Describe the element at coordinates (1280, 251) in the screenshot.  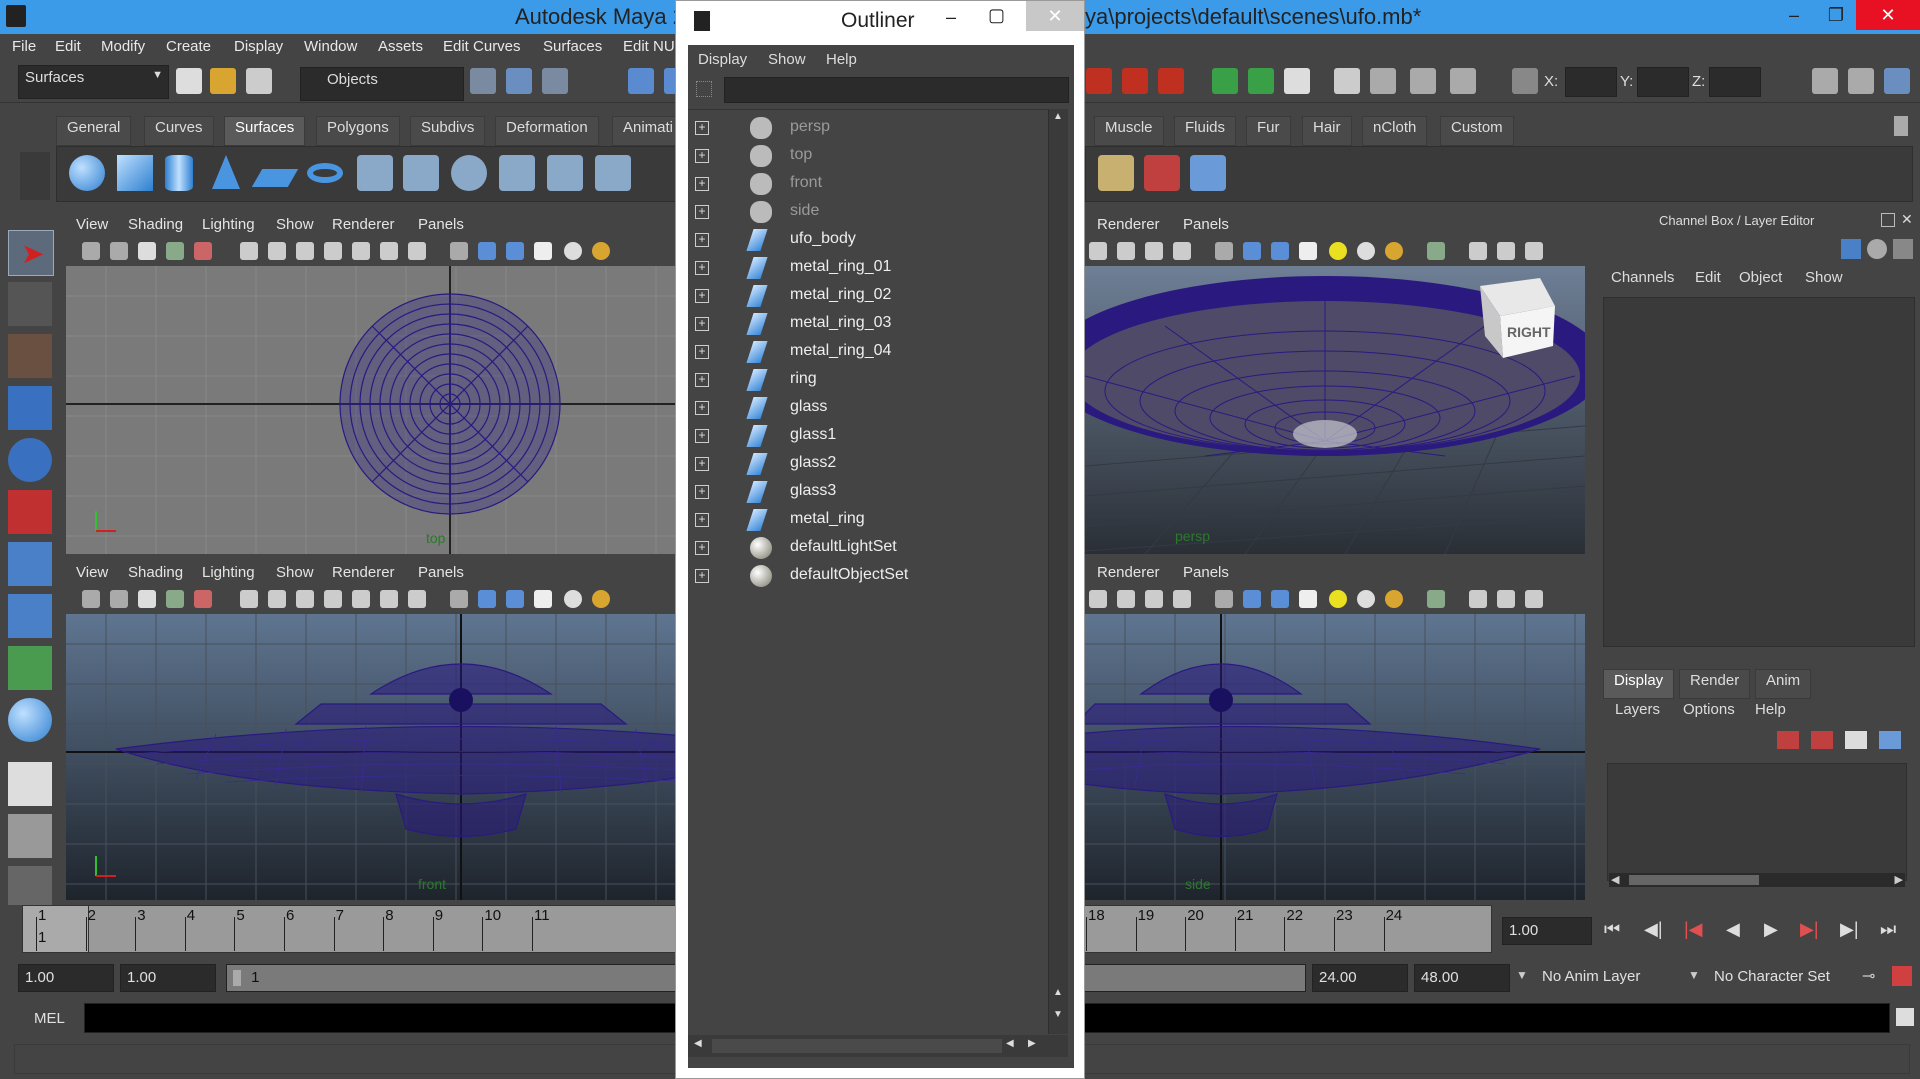
I see `wireframe-on-shaded-icon` at that location.